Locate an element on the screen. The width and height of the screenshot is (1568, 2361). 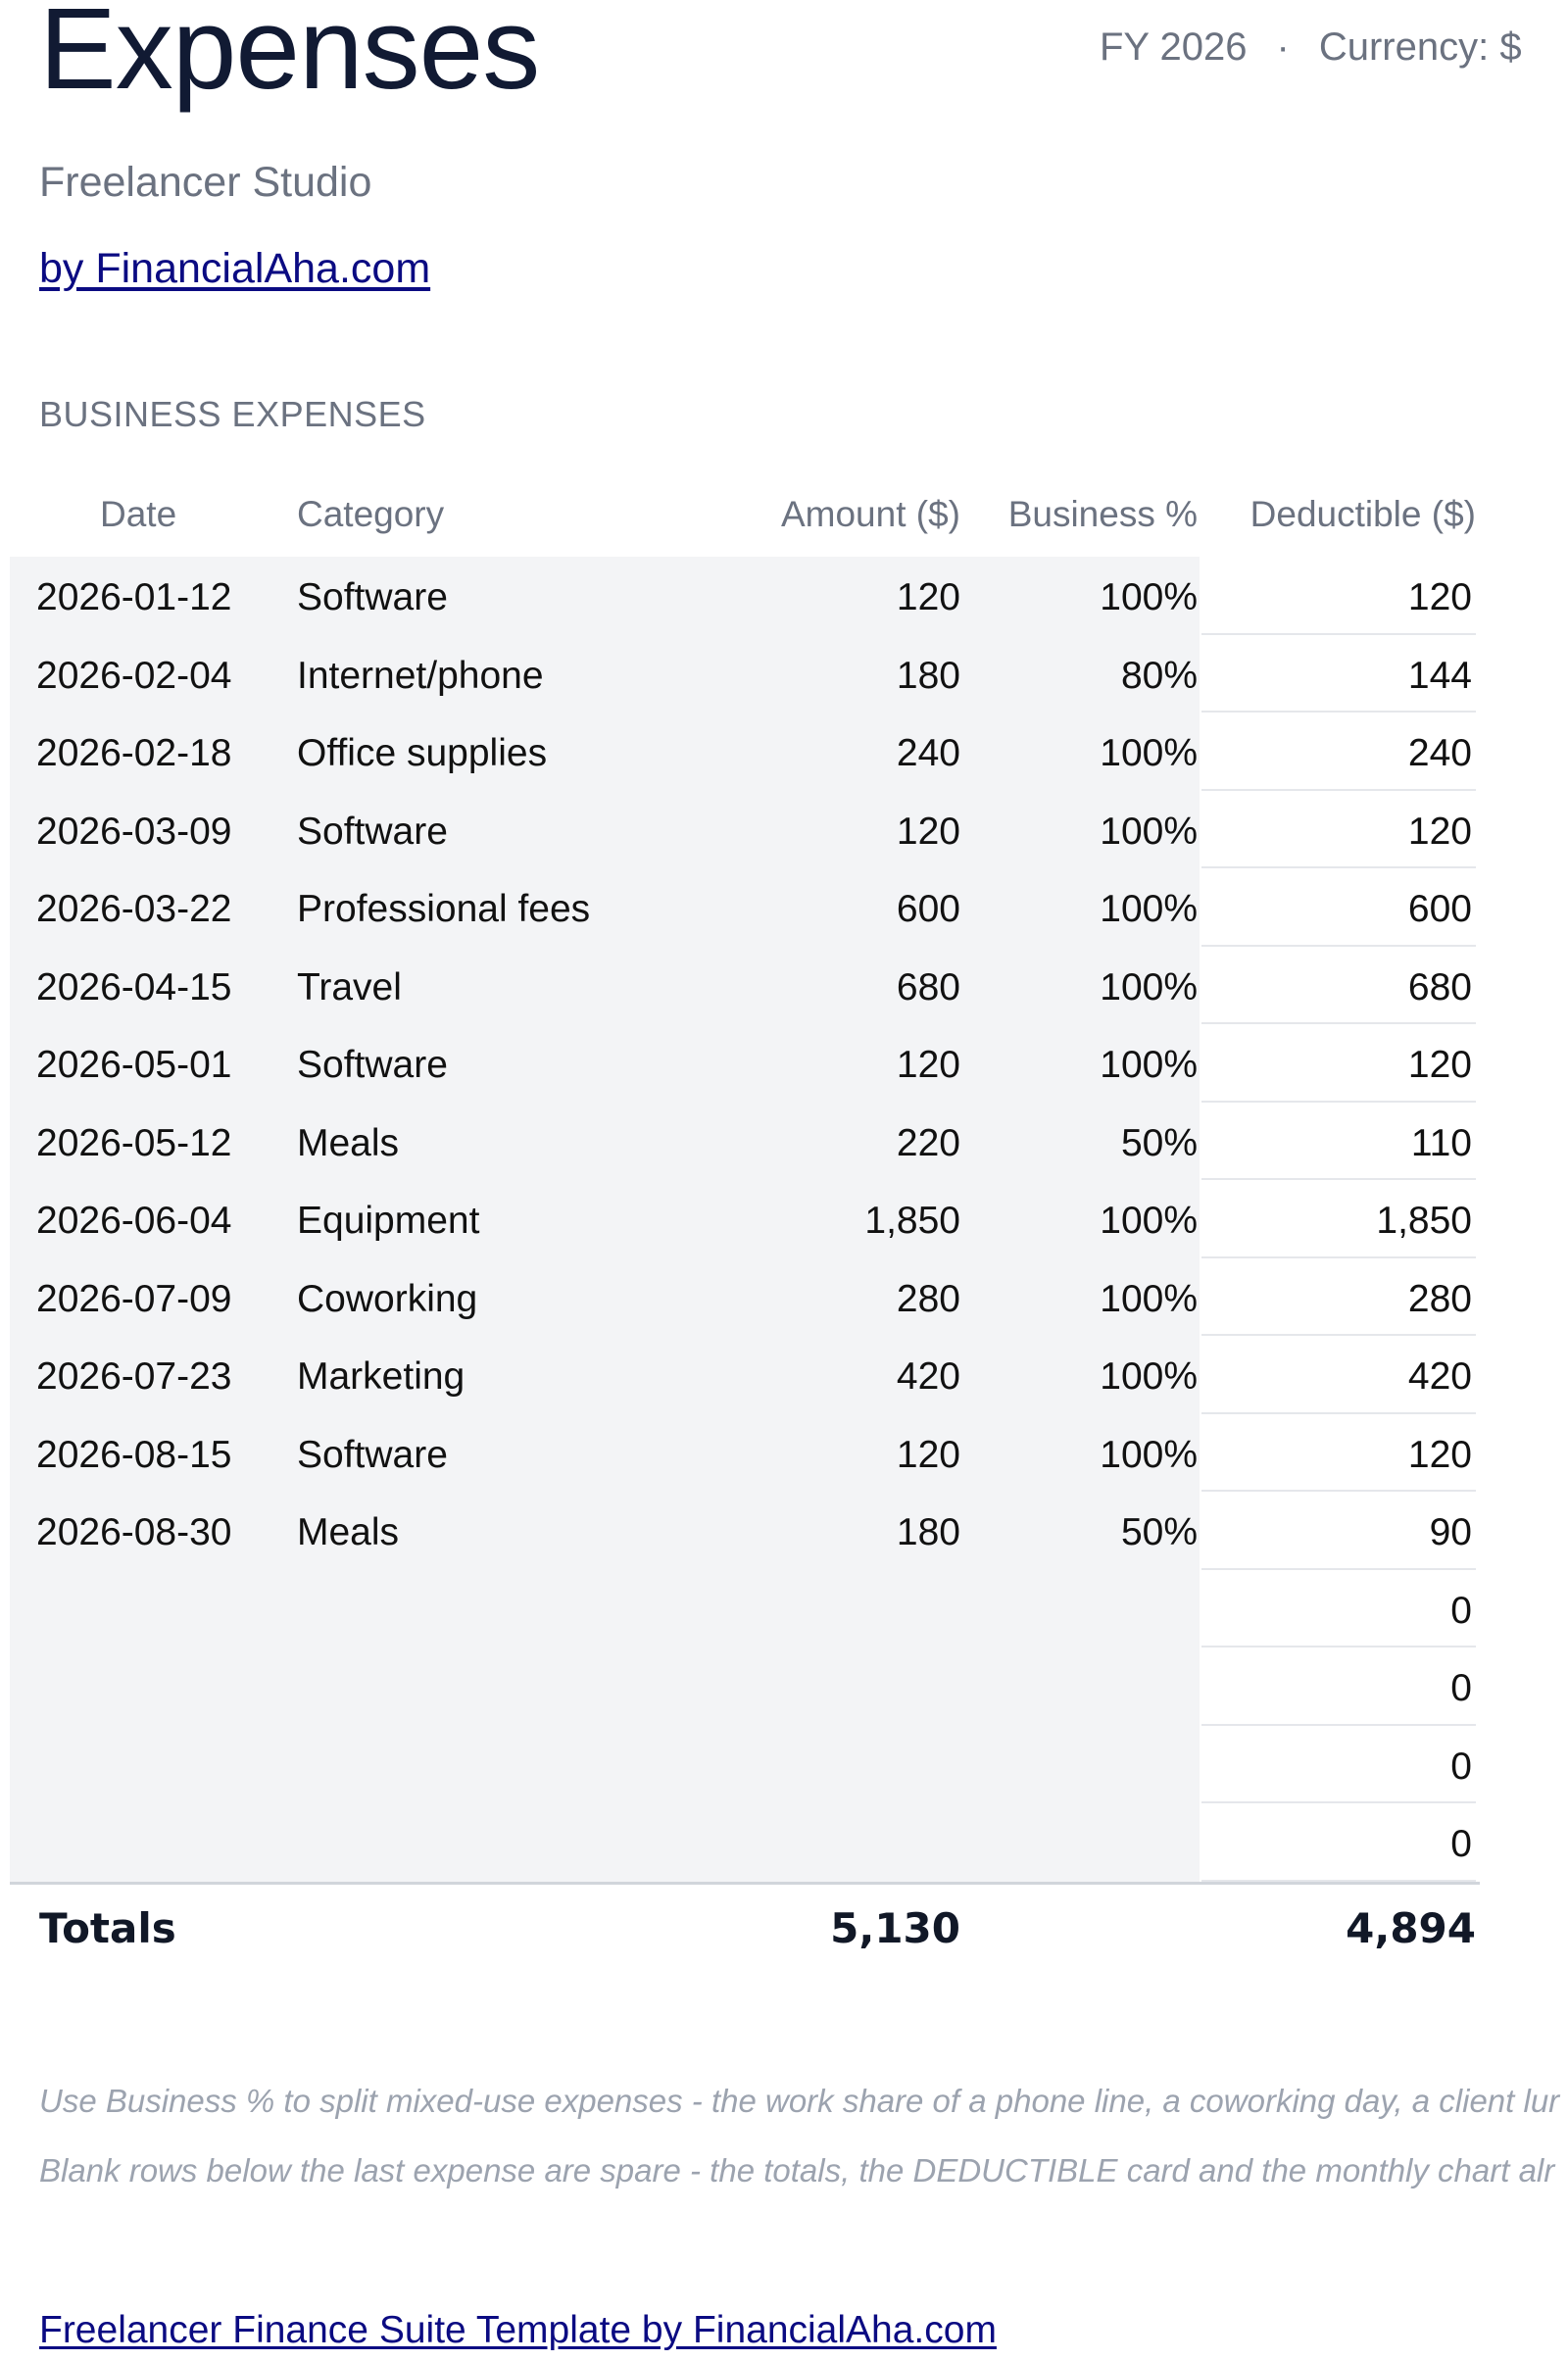
cell-date: 2026-01-12 is located at coordinates (134, 596).